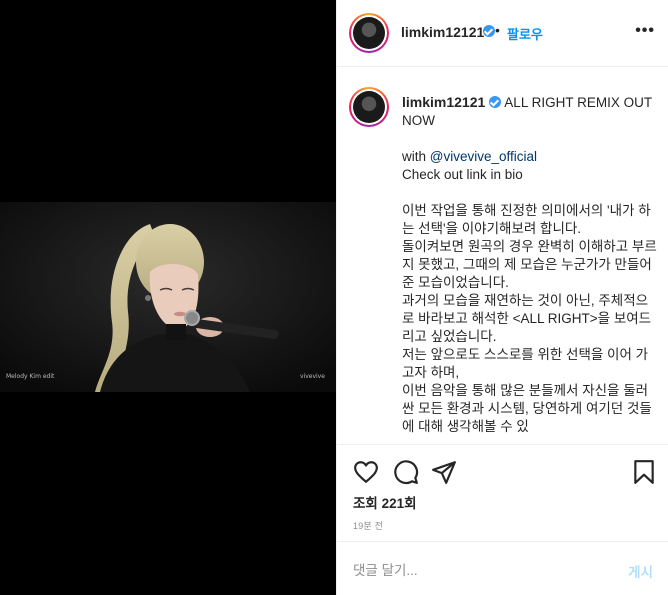 This screenshot has width=668, height=595. Describe the element at coordinates (369, 33) in the screenshot. I see `avatar` at that location.